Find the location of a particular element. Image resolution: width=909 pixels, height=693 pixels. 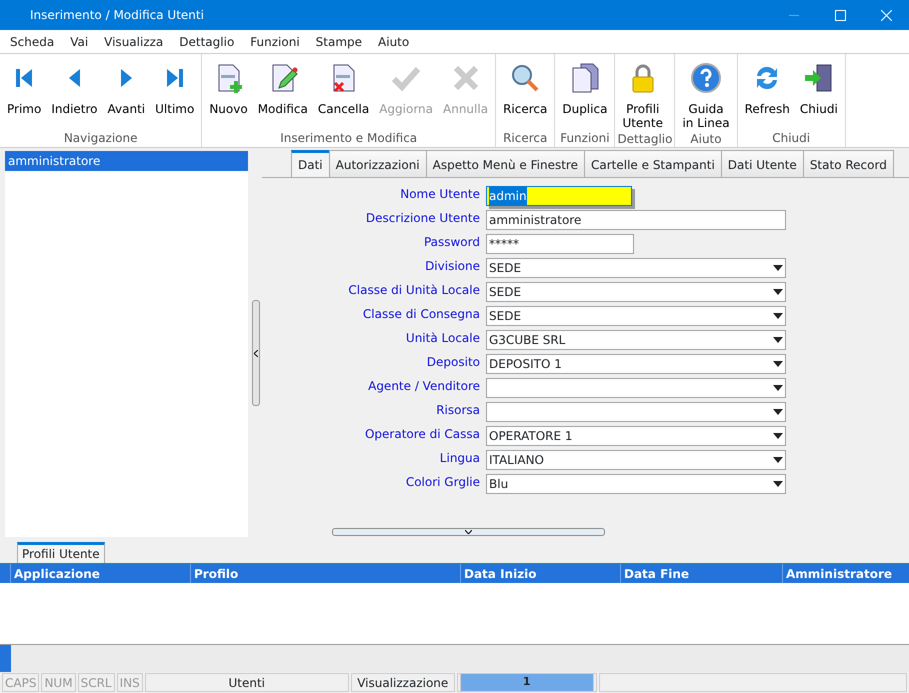

text-field: amministratore is located at coordinates (636, 220).